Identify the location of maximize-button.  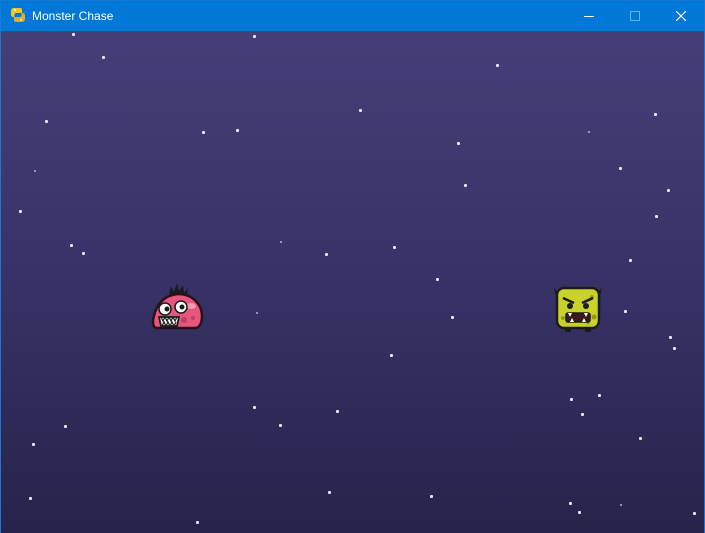
(635, 16).